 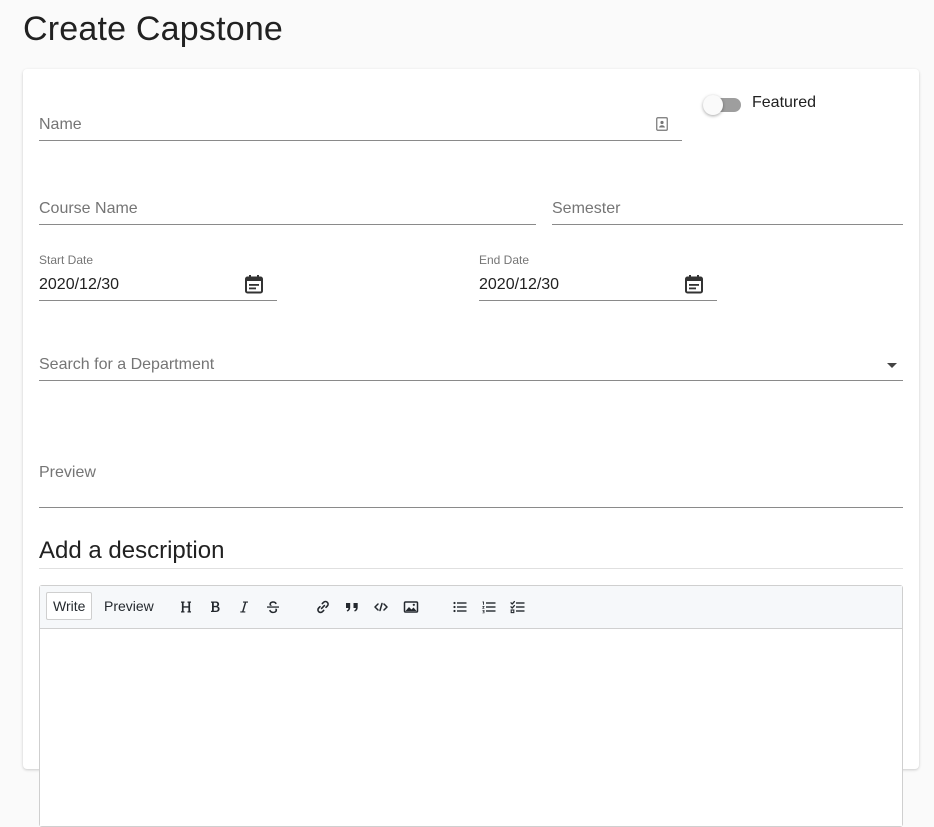 What do you see at coordinates (460, 607) in the screenshot?
I see `bullet-list-icon` at bounding box center [460, 607].